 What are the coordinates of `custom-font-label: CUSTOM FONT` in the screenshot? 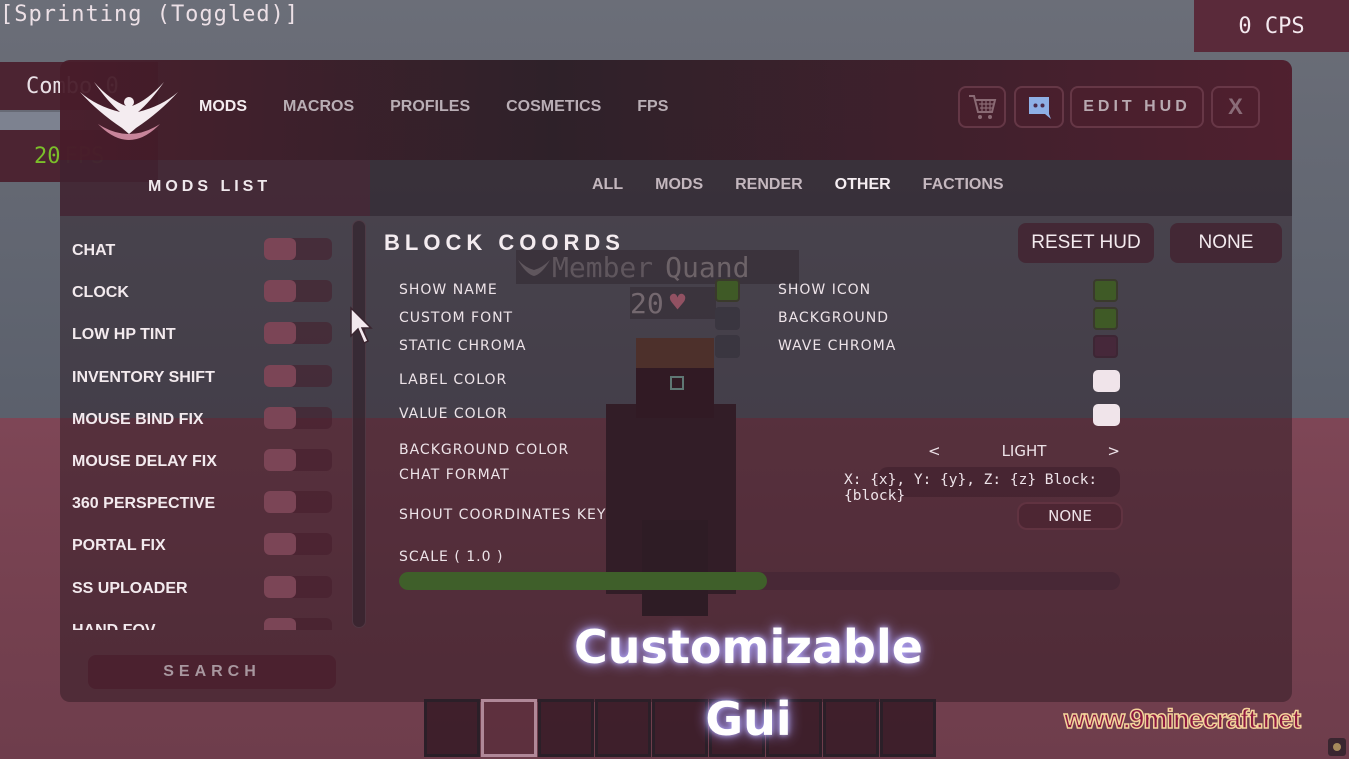 It's located at (456, 318).